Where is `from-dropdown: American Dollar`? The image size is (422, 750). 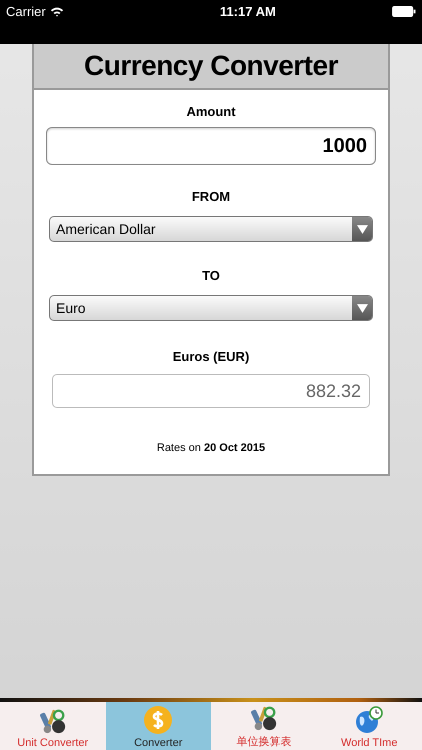 from-dropdown: American Dollar is located at coordinates (211, 229).